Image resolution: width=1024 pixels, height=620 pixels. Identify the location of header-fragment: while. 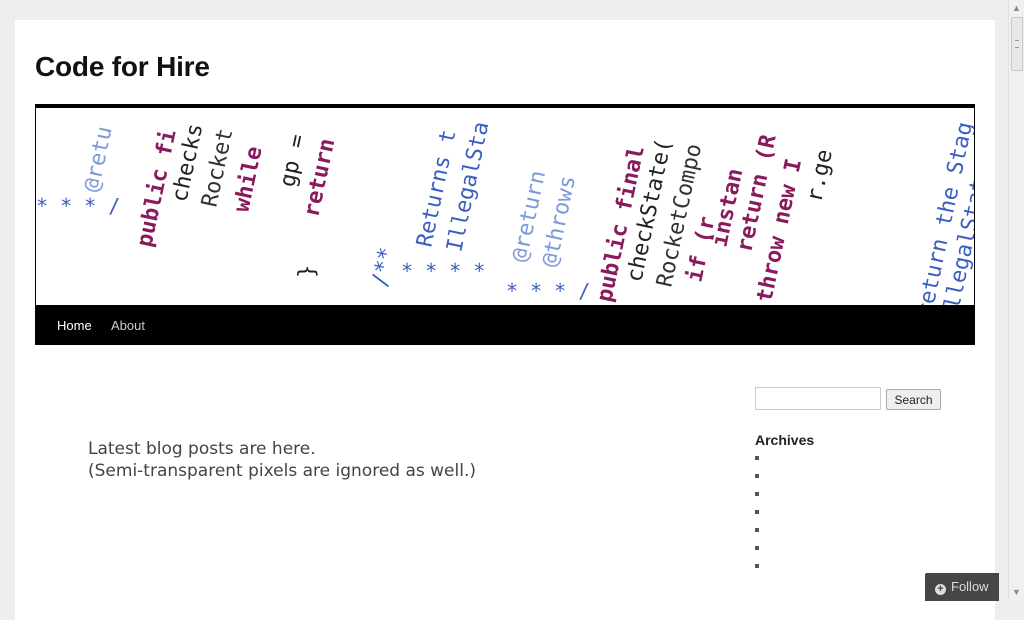
(248, 179).